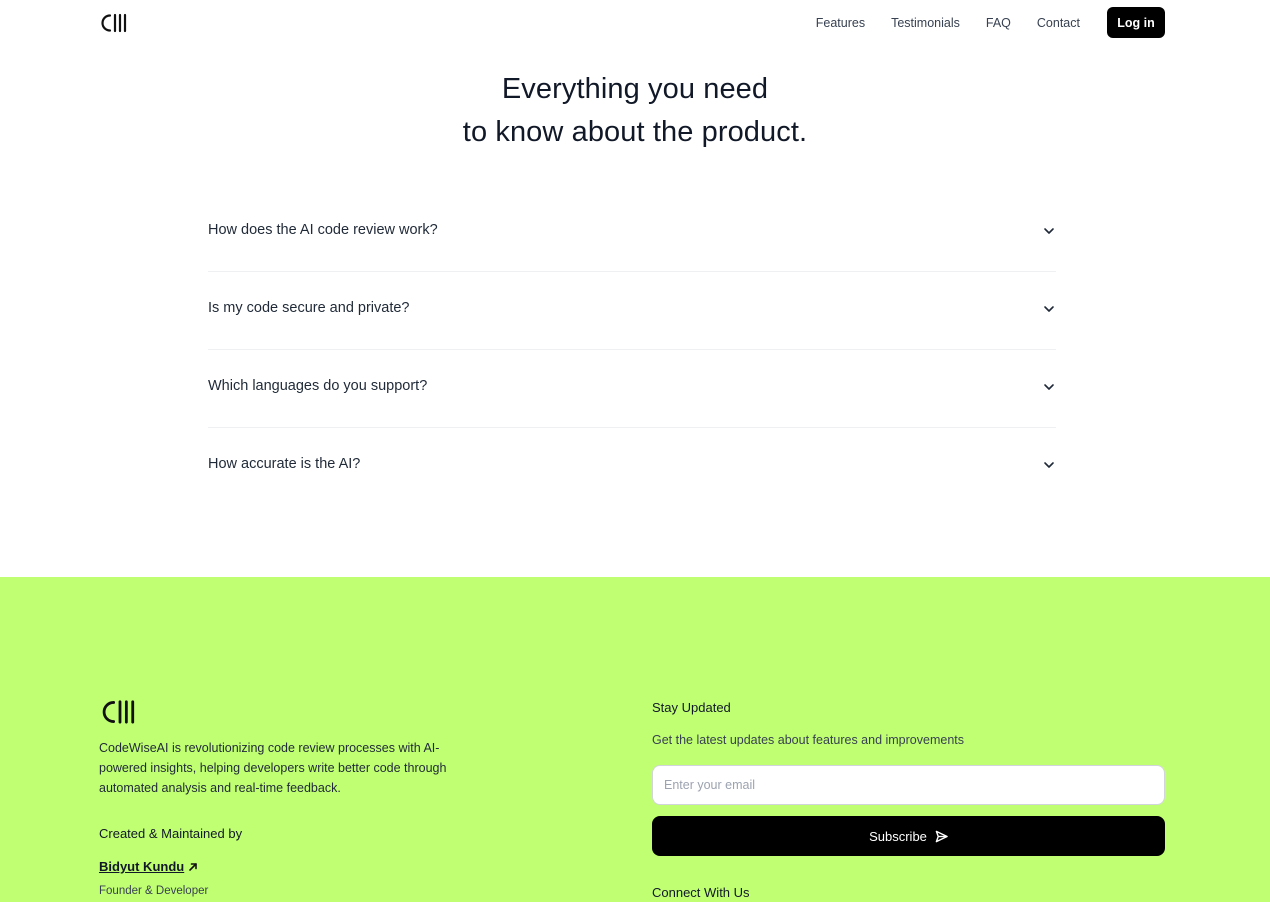 This screenshot has width=1270, height=902. I want to click on faq-question: How accurate is the AI?, so click(284, 464).